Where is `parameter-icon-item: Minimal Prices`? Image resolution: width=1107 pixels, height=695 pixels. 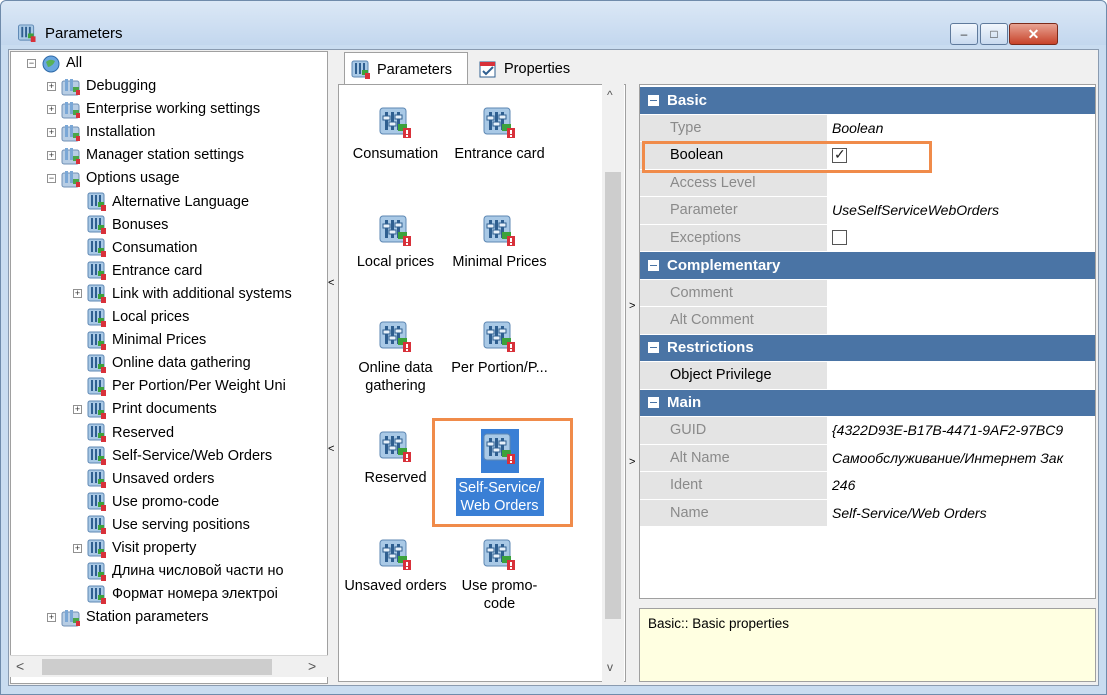 parameter-icon-item: Minimal Prices is located at coordinates (499, 242).